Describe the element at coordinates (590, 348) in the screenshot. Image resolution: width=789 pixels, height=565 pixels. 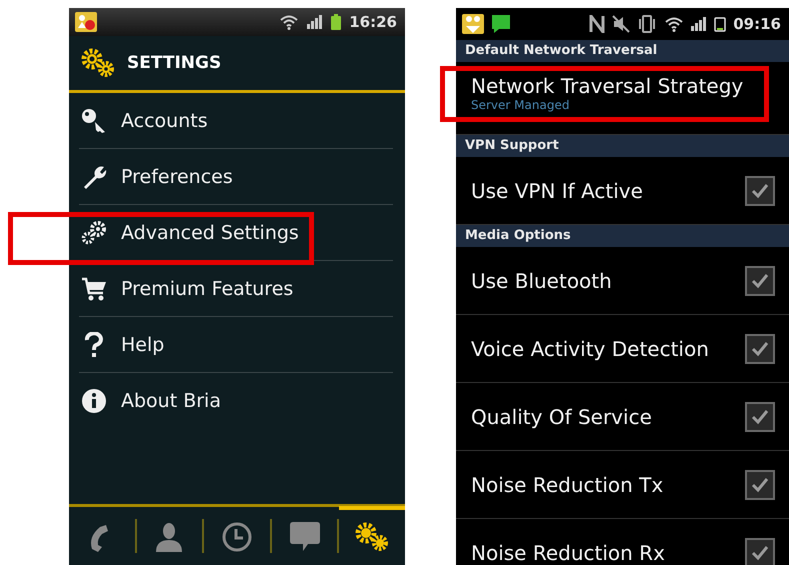
I see `preference-title: Voice Activity Detection` at that location.